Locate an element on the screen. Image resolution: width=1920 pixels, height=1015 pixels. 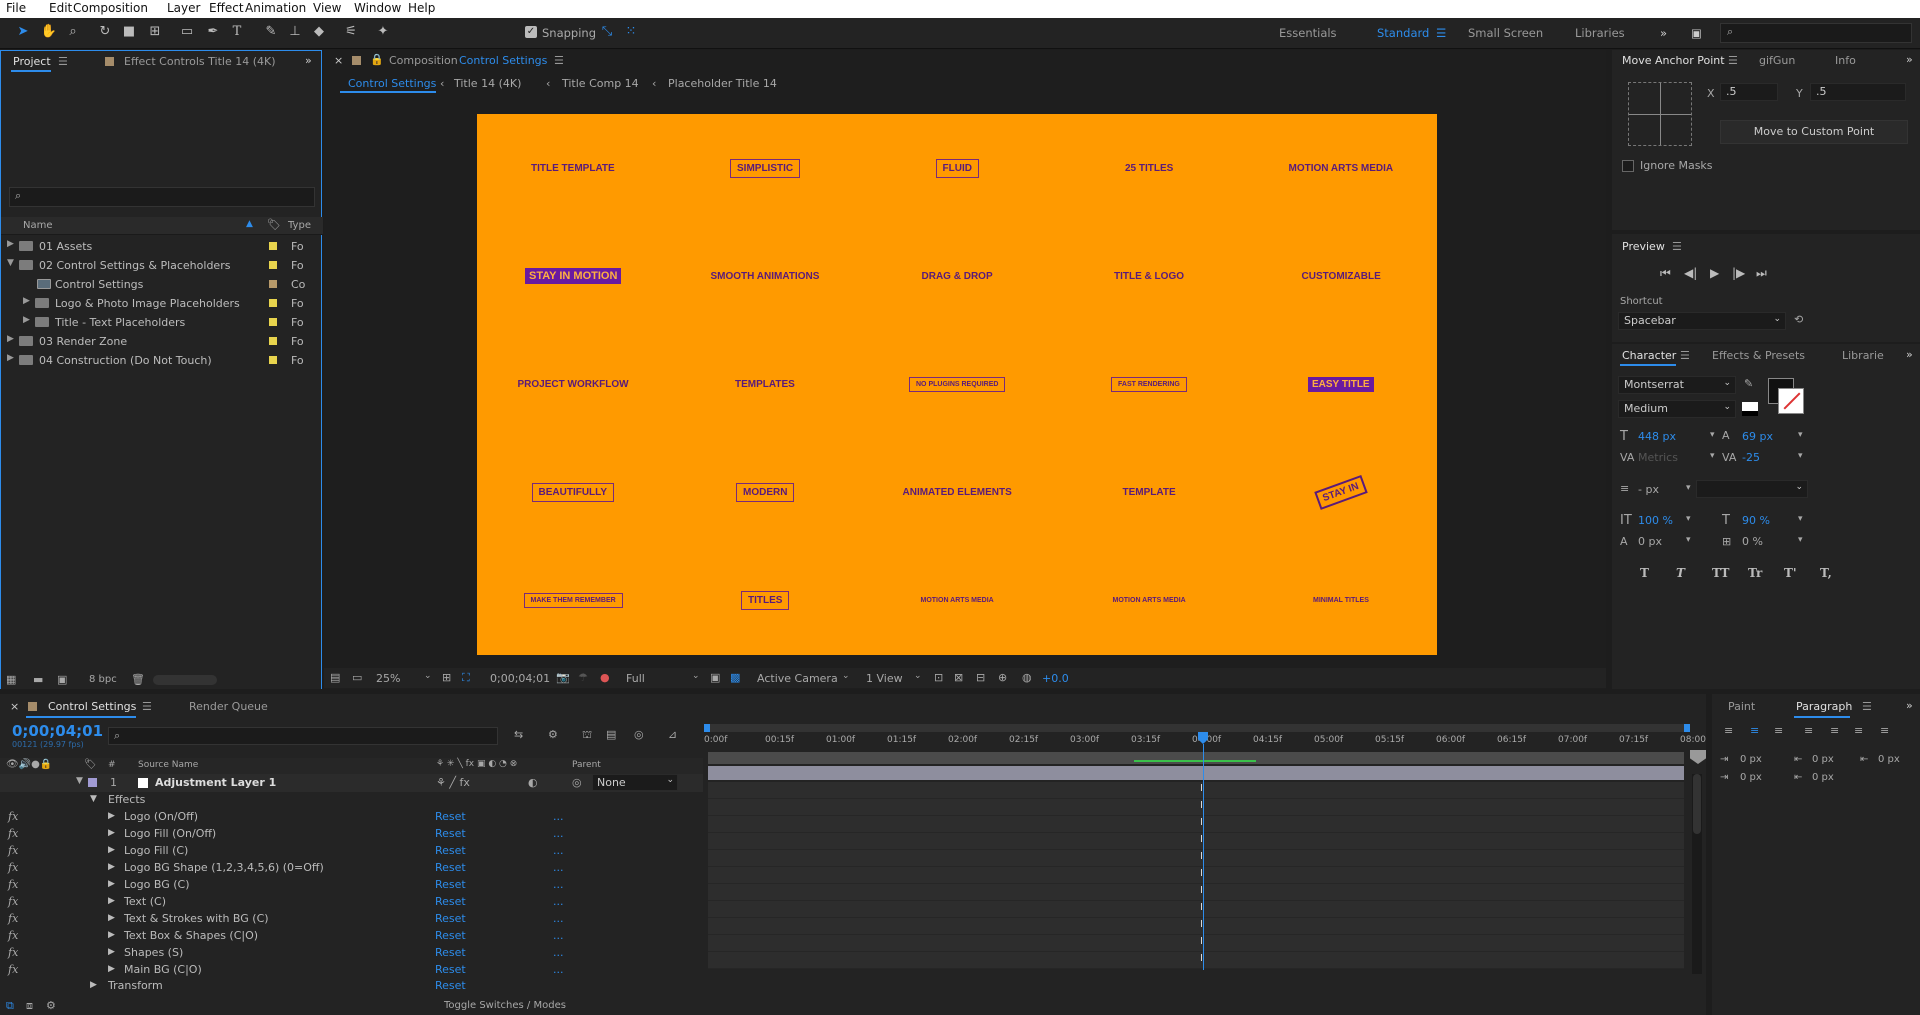
modes-pane-icon: ⧈ is located at coordinates (29, 1006).